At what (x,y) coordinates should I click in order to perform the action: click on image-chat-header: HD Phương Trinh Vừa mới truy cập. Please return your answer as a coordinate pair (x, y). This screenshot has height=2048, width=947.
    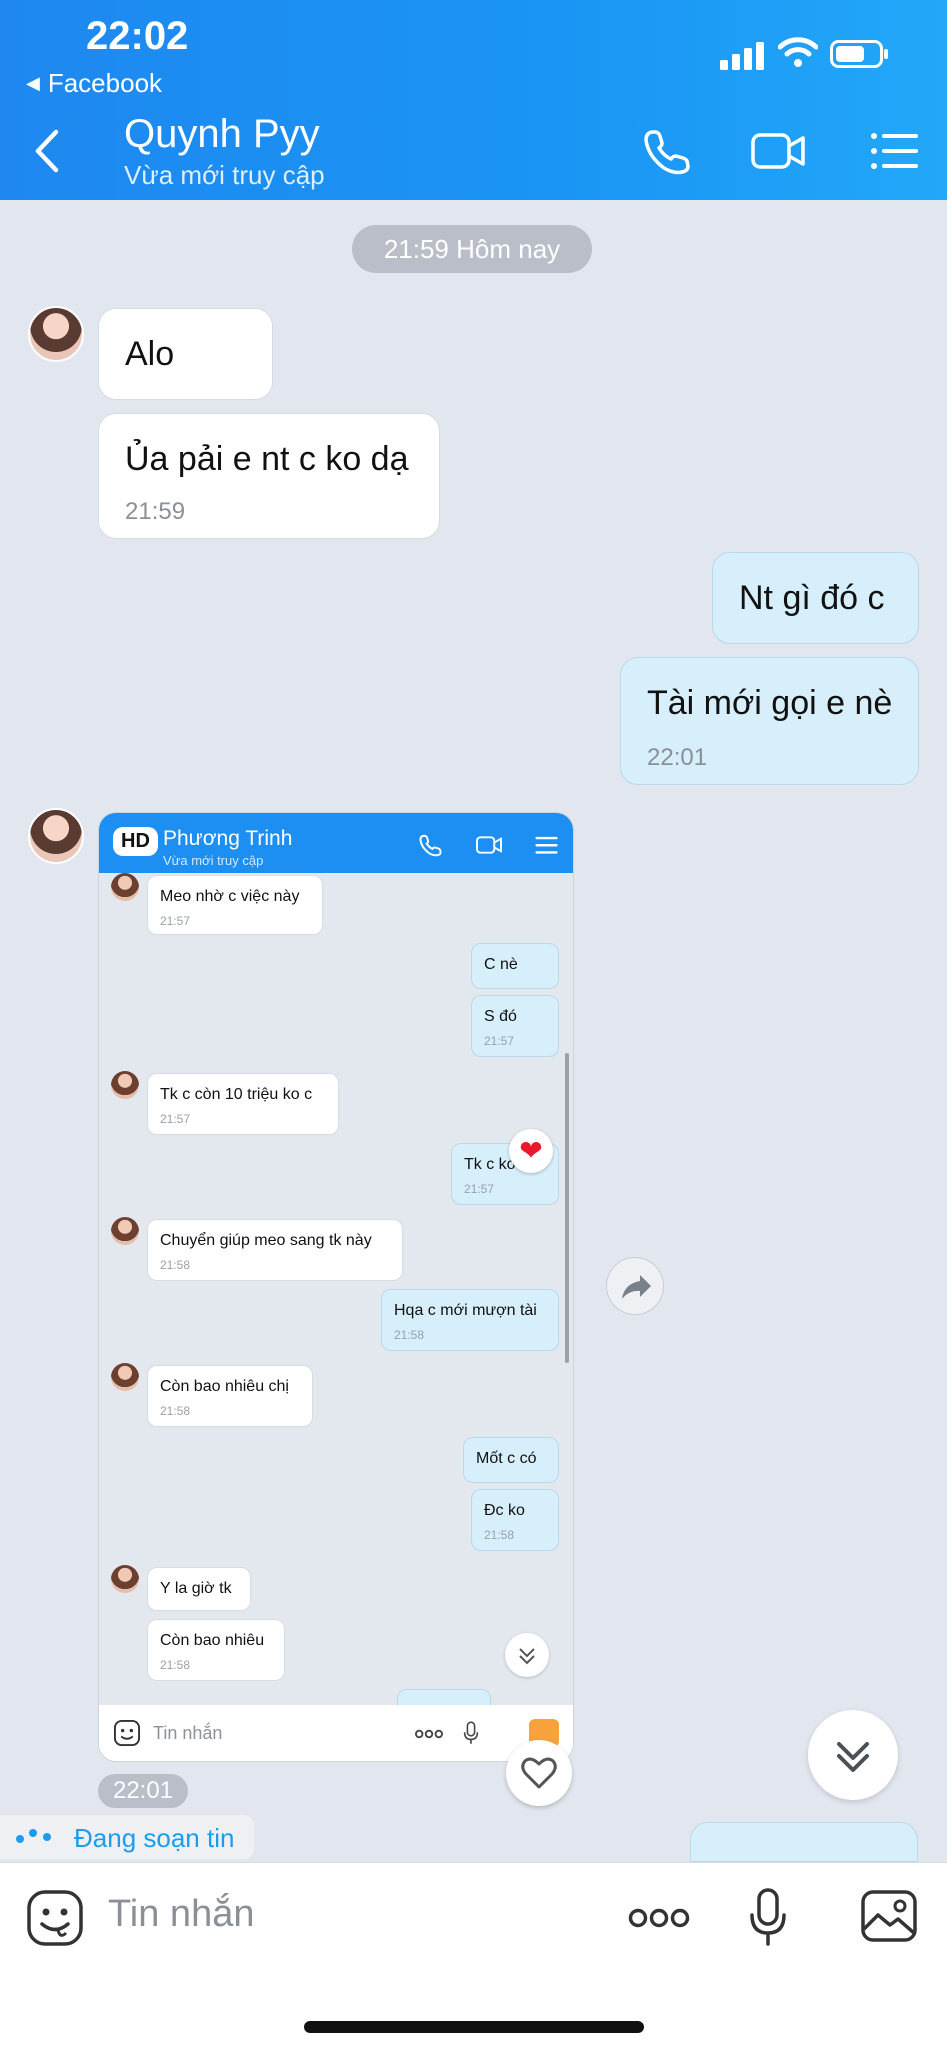
    Looking at the image, I should click on (336, 843).